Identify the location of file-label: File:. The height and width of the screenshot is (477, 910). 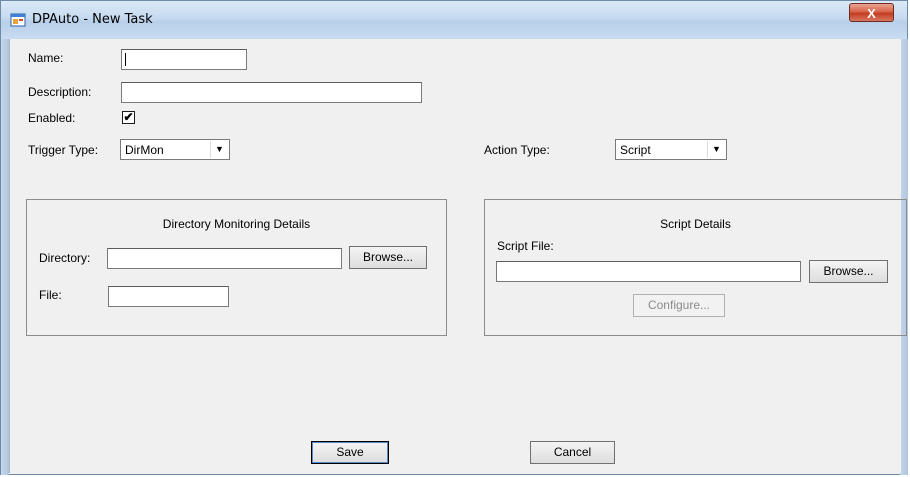
(50, 295).